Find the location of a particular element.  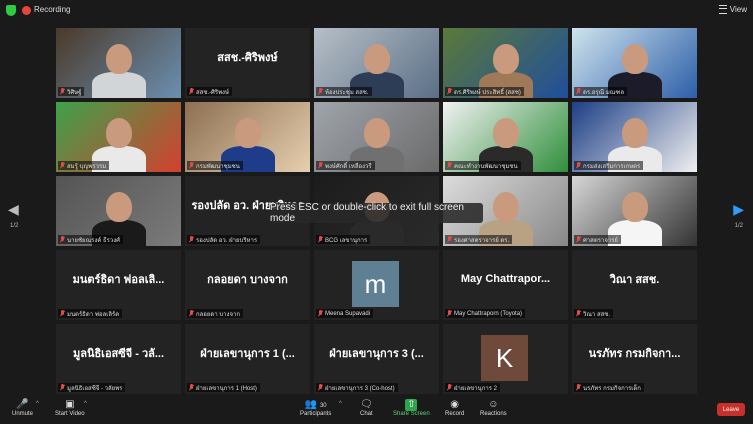

prev-page-arrow-icon: ◀ is located at coordinates (13, 209).